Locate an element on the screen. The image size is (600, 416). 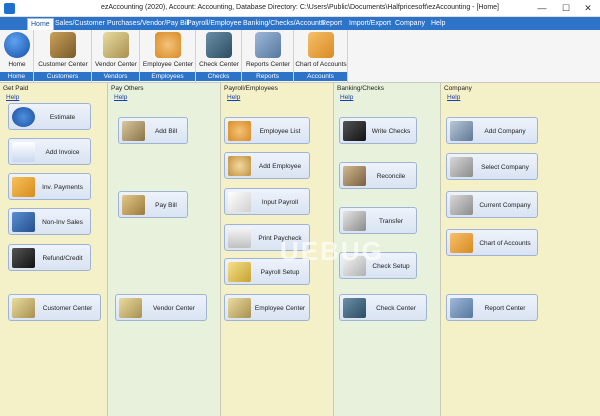
chart-of-accounts-button: Chart of Accounts is located at coordinates (492, 242).